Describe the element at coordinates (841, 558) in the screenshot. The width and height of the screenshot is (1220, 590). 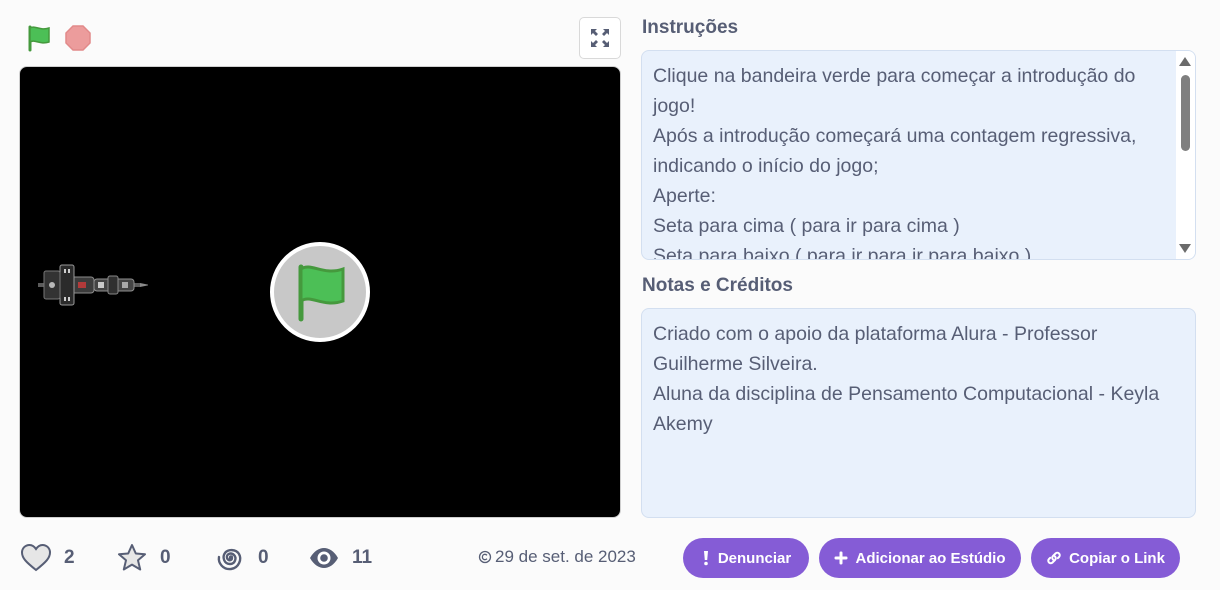
I see `plus-icon` at that location.